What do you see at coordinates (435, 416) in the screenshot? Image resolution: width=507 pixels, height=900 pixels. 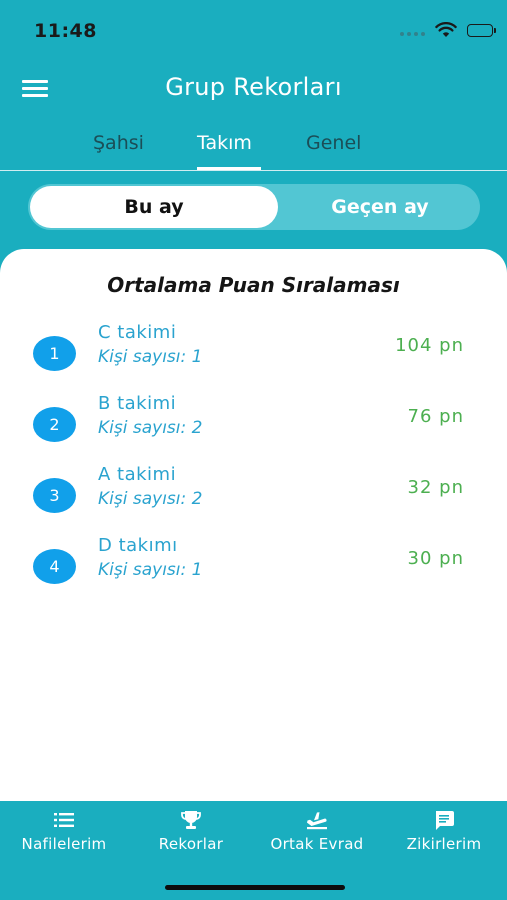 I see `team-points: 76 pn` at bounding box center [435, 416].